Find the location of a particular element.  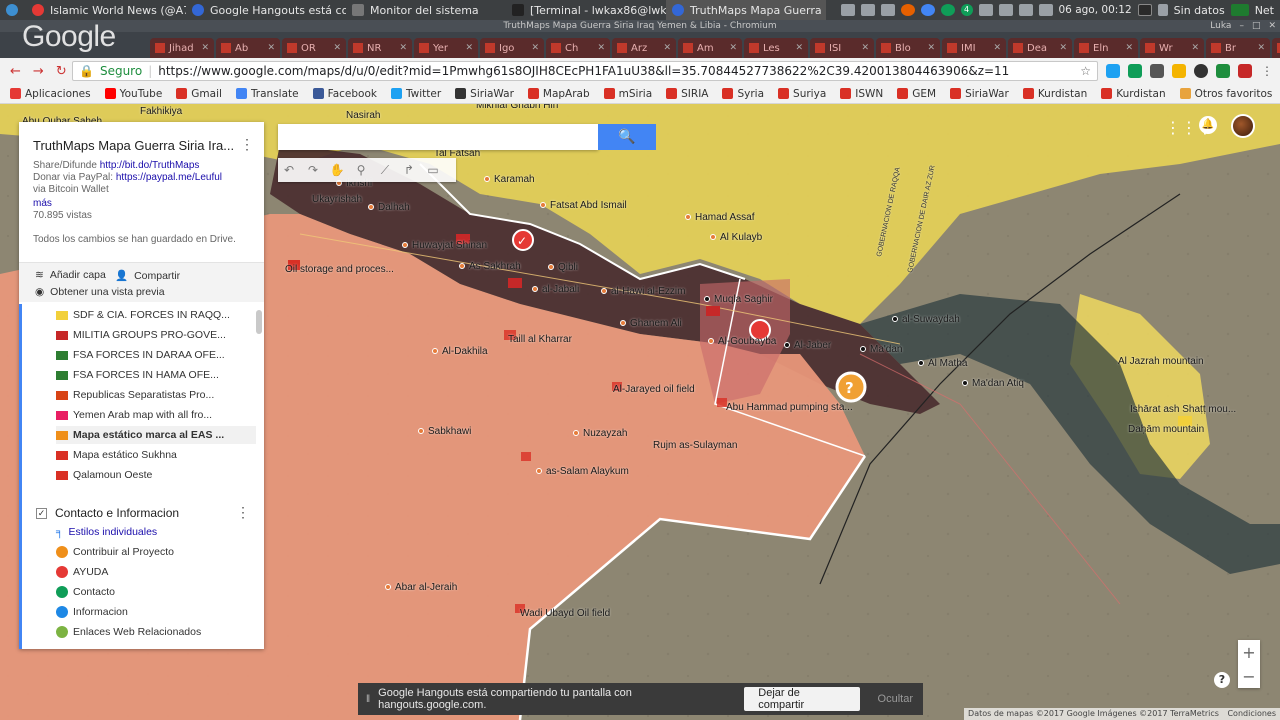

forward-icon: → is located at coordinates (38, 71).